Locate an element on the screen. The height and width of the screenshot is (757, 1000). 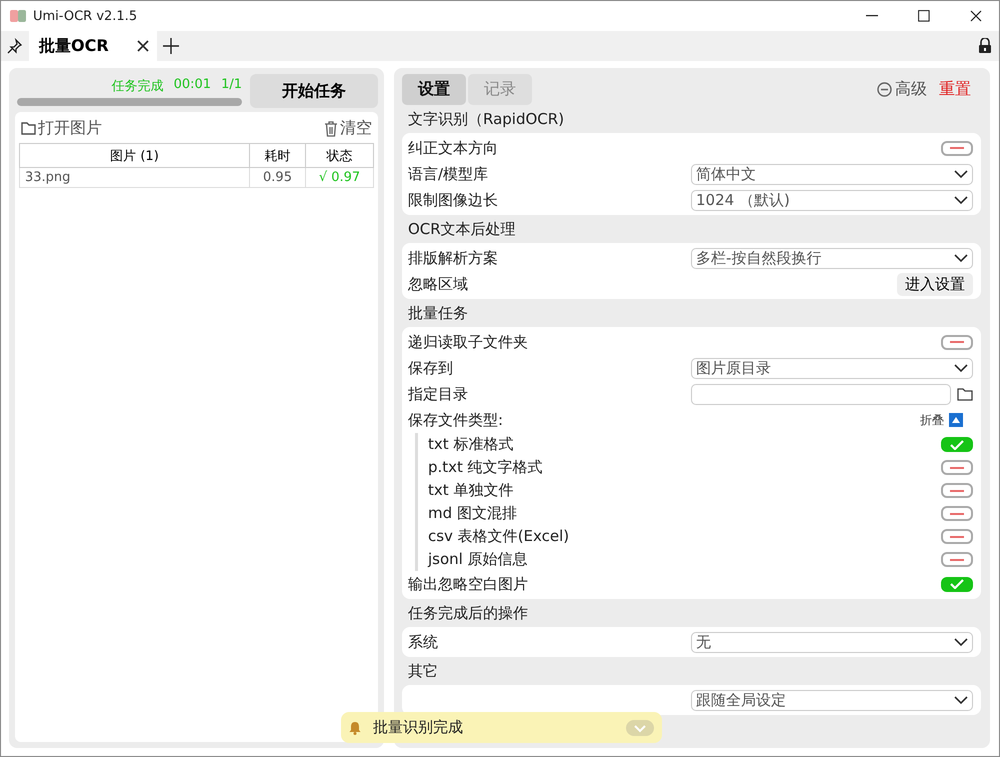
add-tab-icon is located at coordinates (170, 46).